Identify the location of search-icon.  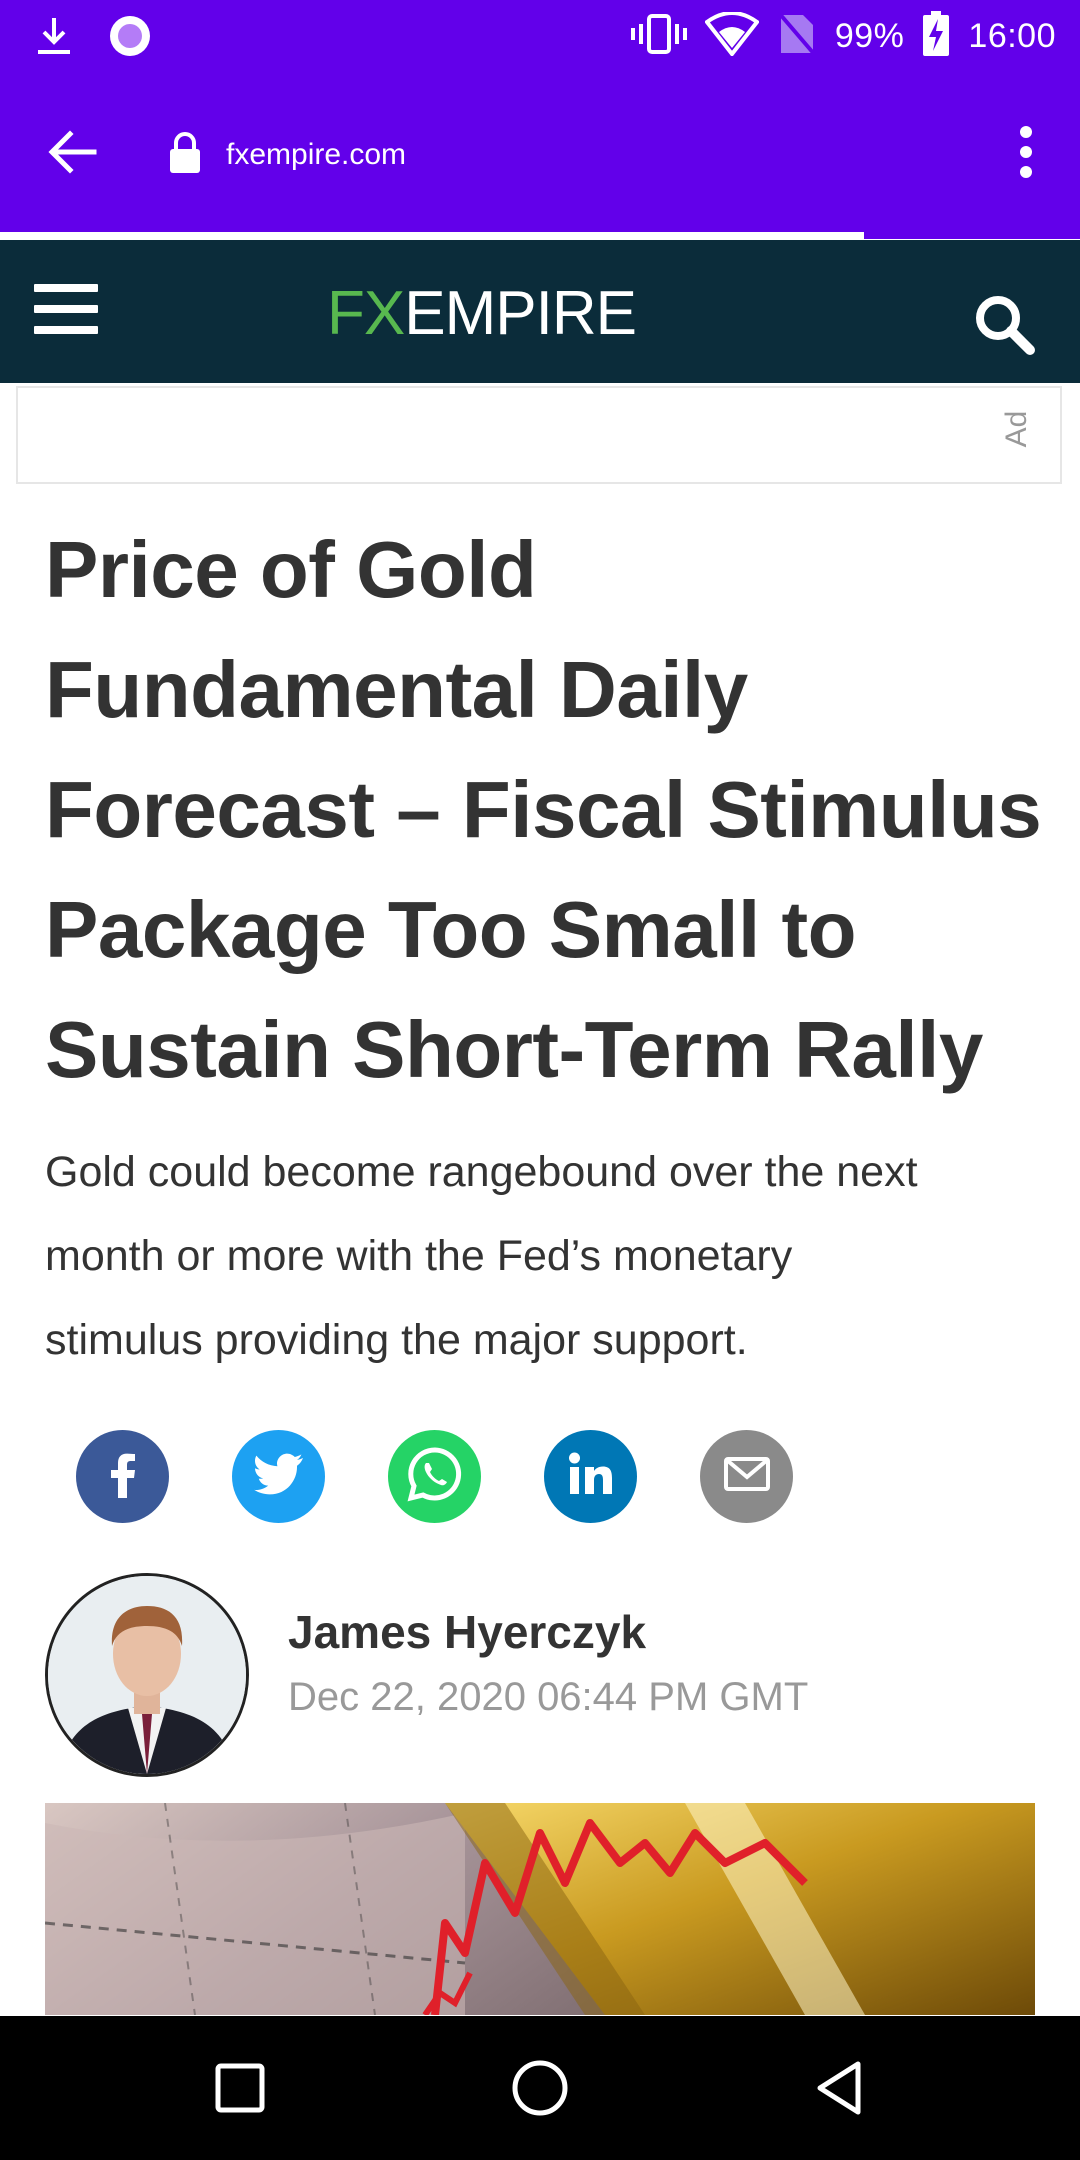
(1004, 328).